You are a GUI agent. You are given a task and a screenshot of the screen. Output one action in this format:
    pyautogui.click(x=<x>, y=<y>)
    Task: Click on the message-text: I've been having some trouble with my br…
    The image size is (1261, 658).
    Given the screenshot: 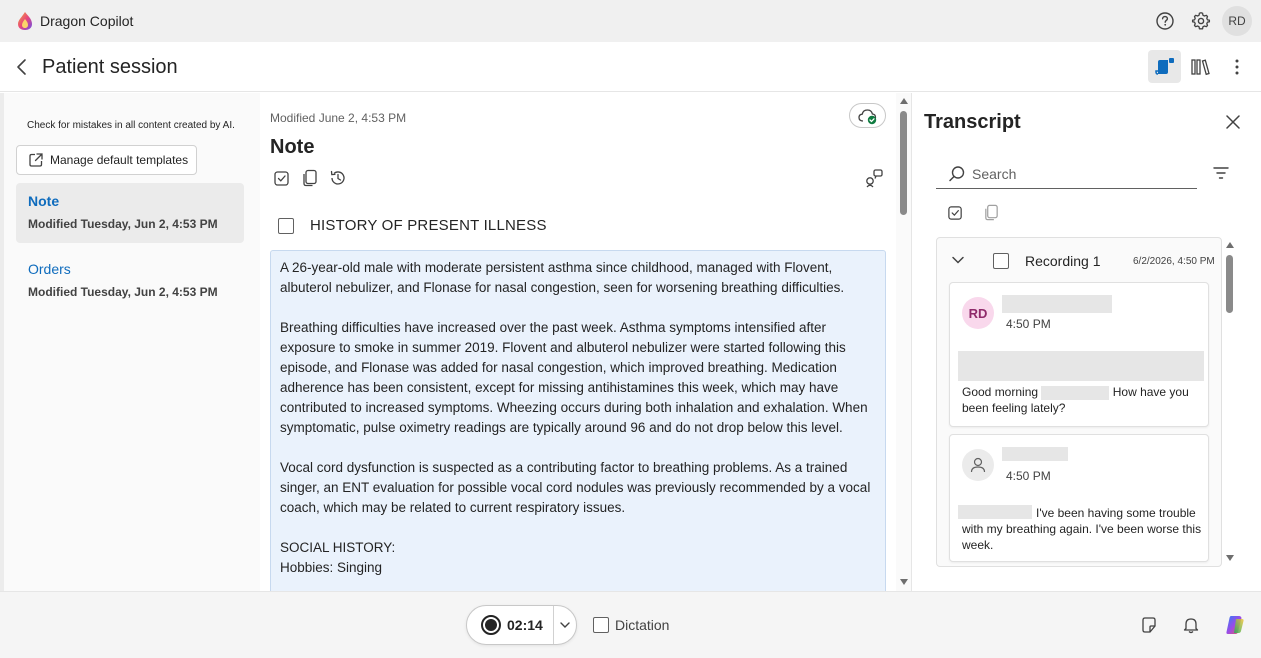 What is the action you would take?
    pyautogui.click(x=1082, y=529)
    